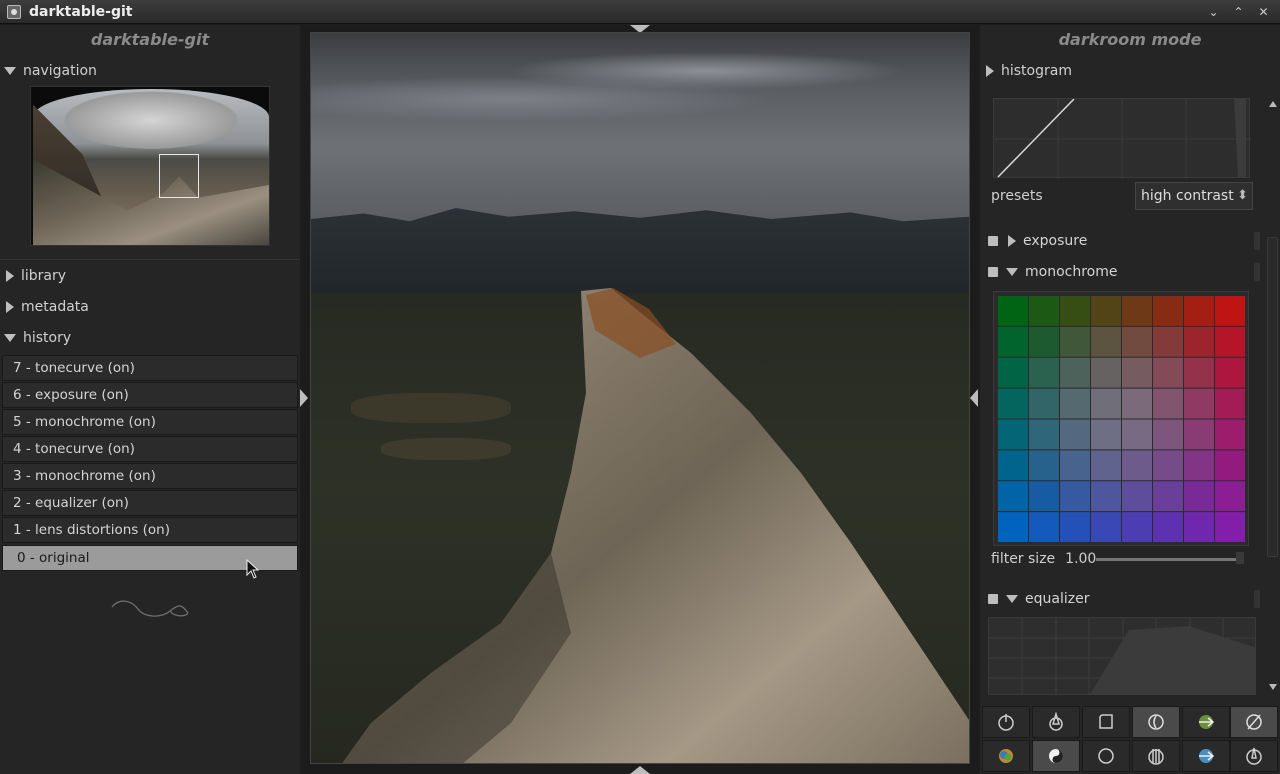 This screenshot has width=1280, height=774. Describe the element at coordinates (1006, 722) in the screenshot. I see `basic-group-icon` at that location.